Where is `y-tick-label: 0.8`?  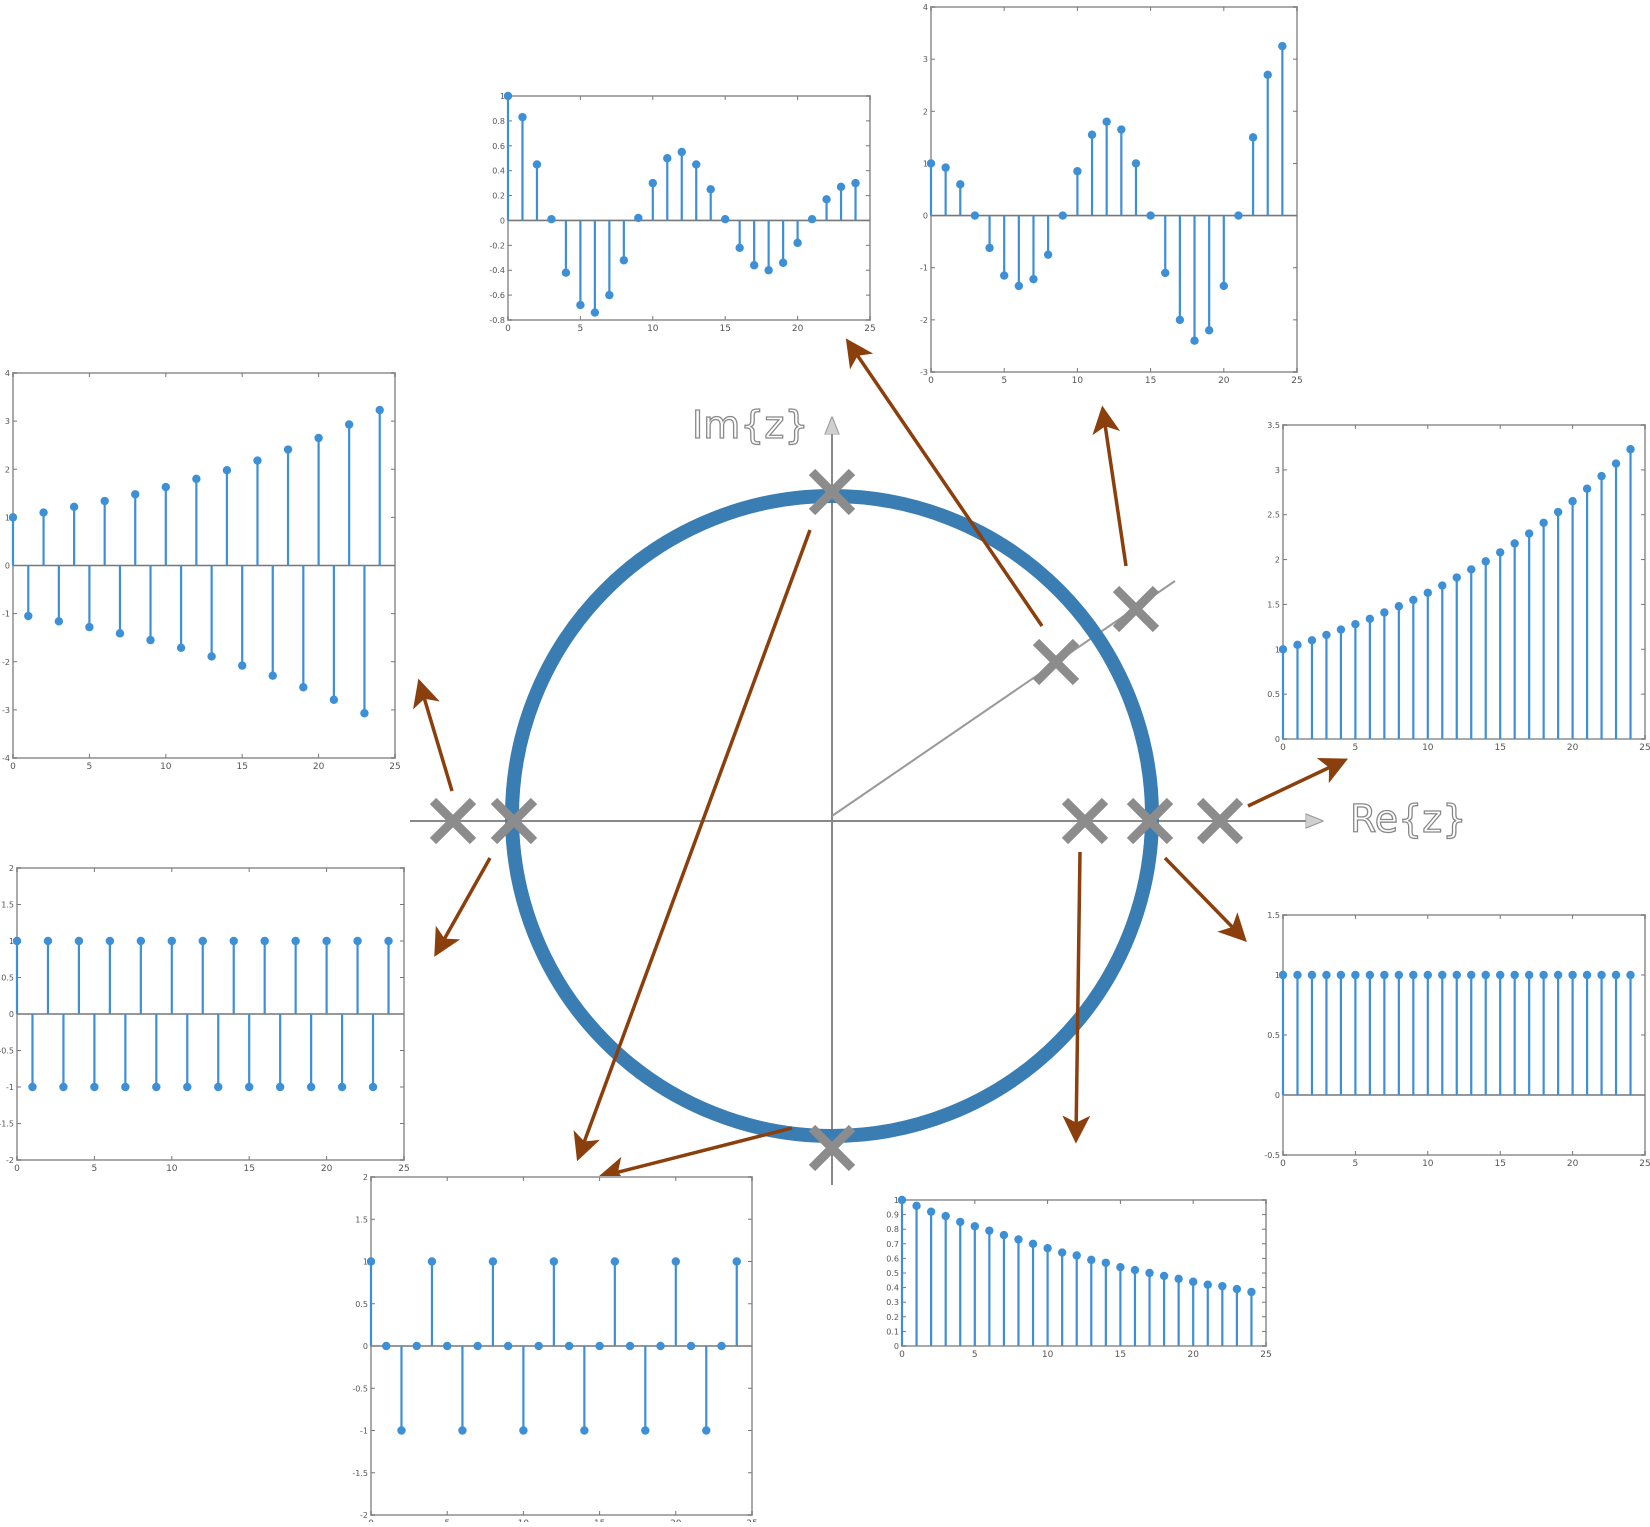 y-tick-label: 0.8 is located at coordinates (892, 1229).